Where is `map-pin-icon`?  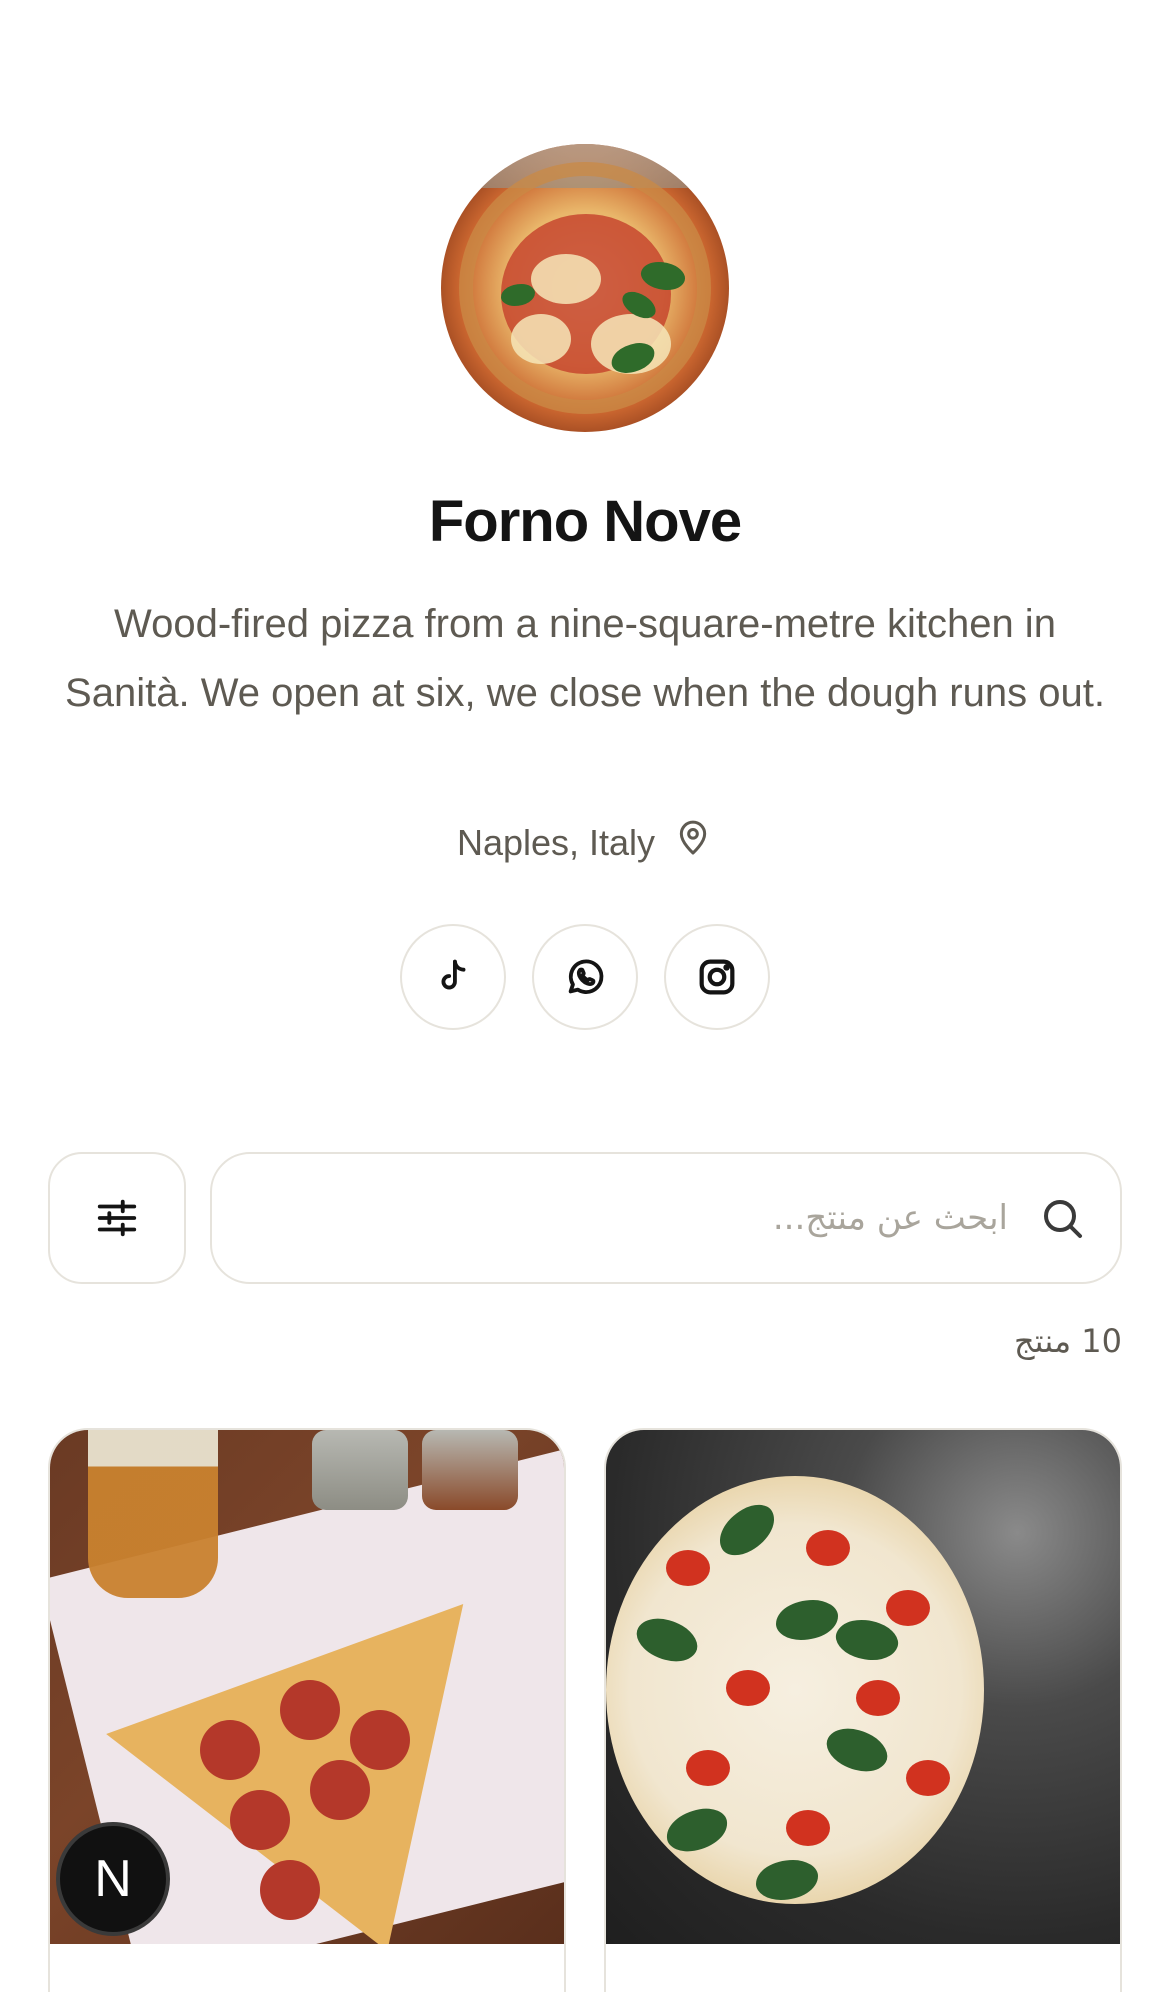
map-pin-icon is located at coordinates (693, 842).